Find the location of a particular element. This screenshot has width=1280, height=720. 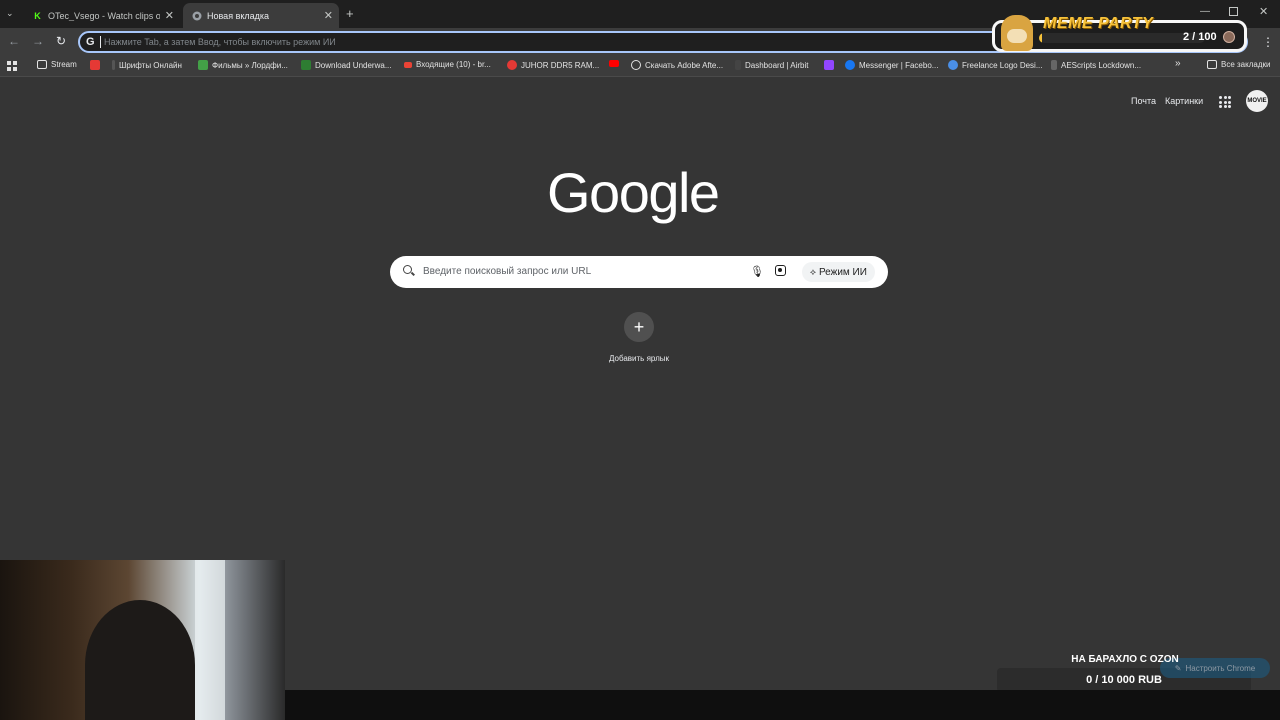

tab-title: OTec_Vsego - Watch clips on K is located at coordinates (104, 15).